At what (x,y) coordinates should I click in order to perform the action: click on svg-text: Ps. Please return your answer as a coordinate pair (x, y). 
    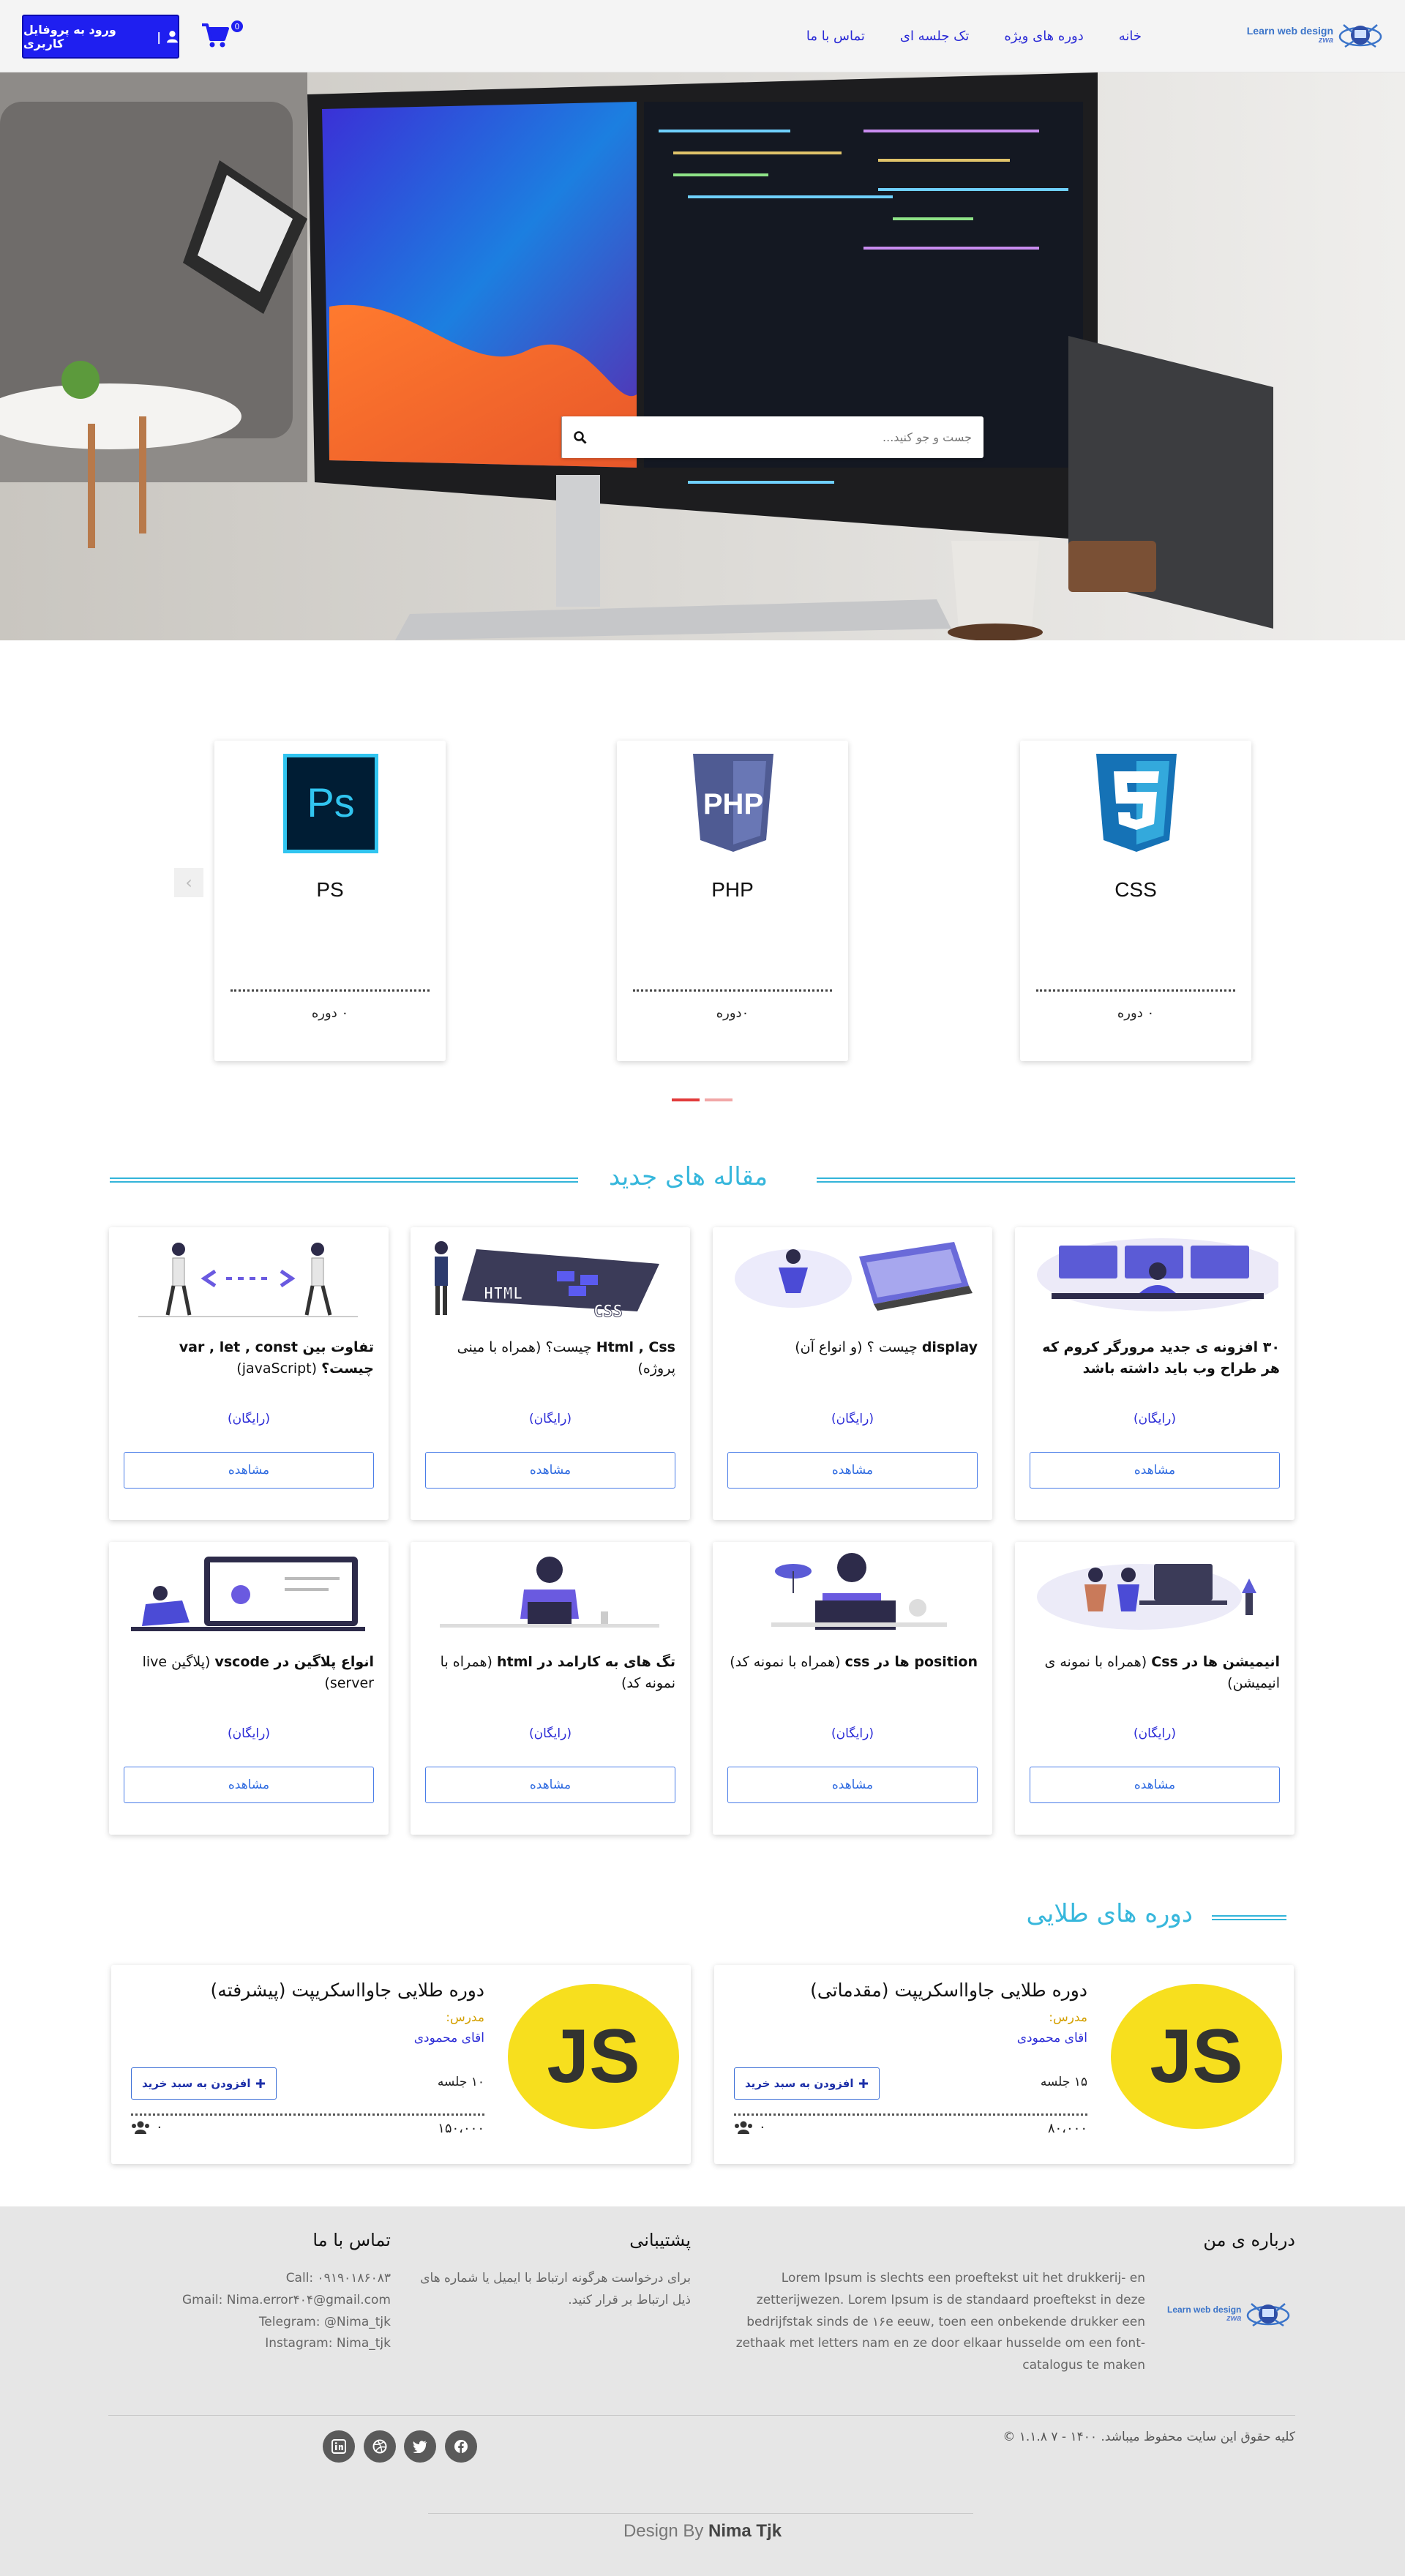
    Looking at the image, I should click on (330, 802).